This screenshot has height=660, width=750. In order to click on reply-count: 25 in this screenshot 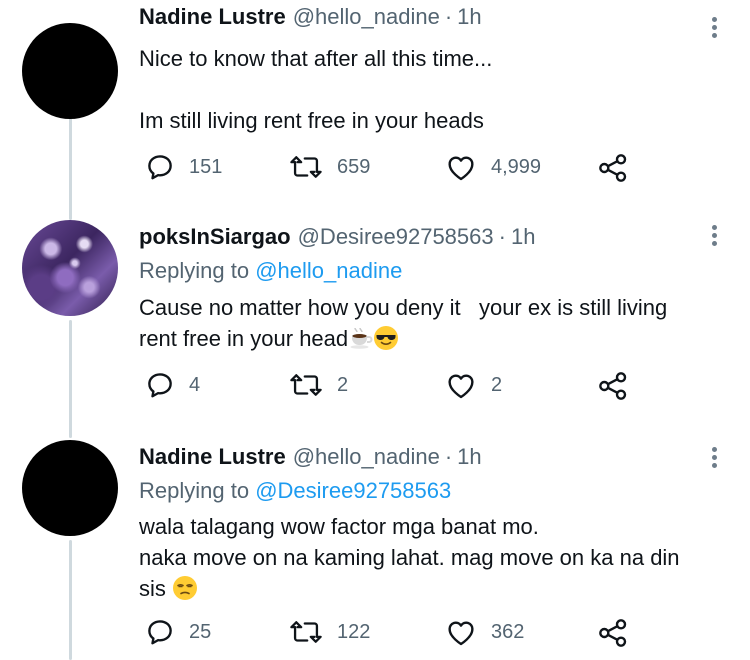, I will do `click(200, 631)`.